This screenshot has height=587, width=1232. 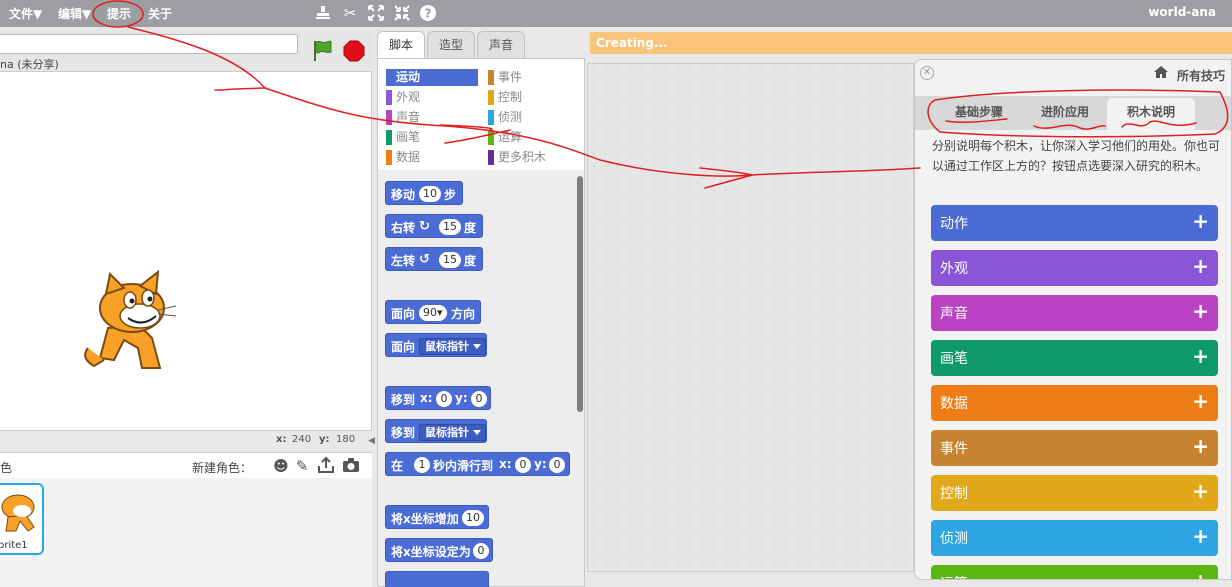 What do you see at coordinates (186, 532) in the screenshot?
I see `sprite-list: prite1` at bounding box center [186, 532].